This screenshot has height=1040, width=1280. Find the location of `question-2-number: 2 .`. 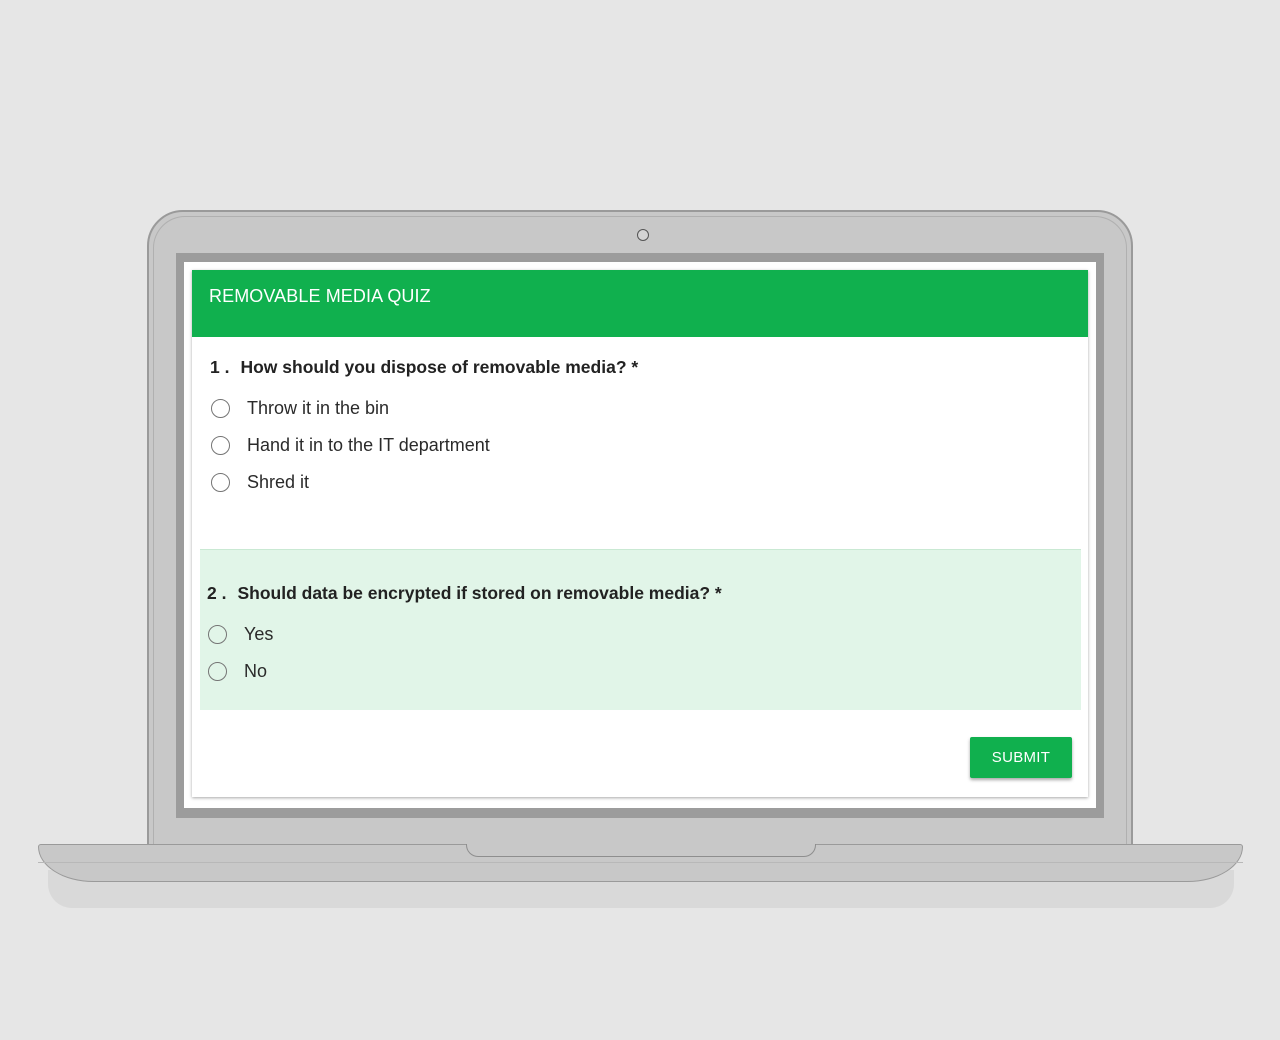

question-2-number: 2 . is located at coordinates (217, 593).